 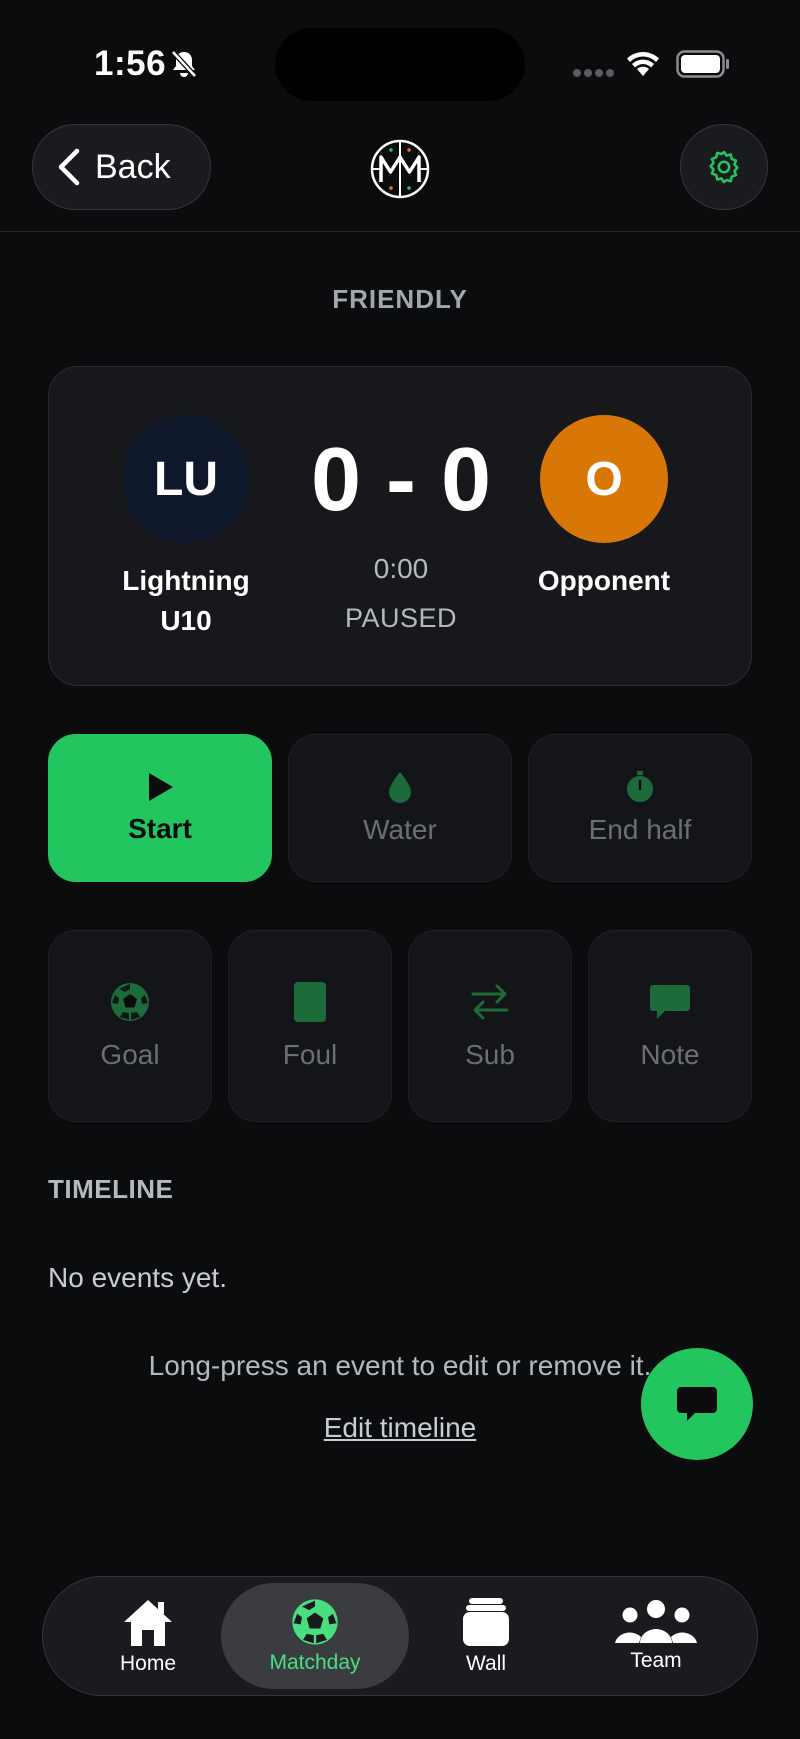 What do you see at coordinates (490, 1002) in the screenshot?
I see `swap-arrows-icon` at bounding box center [490, 1002].